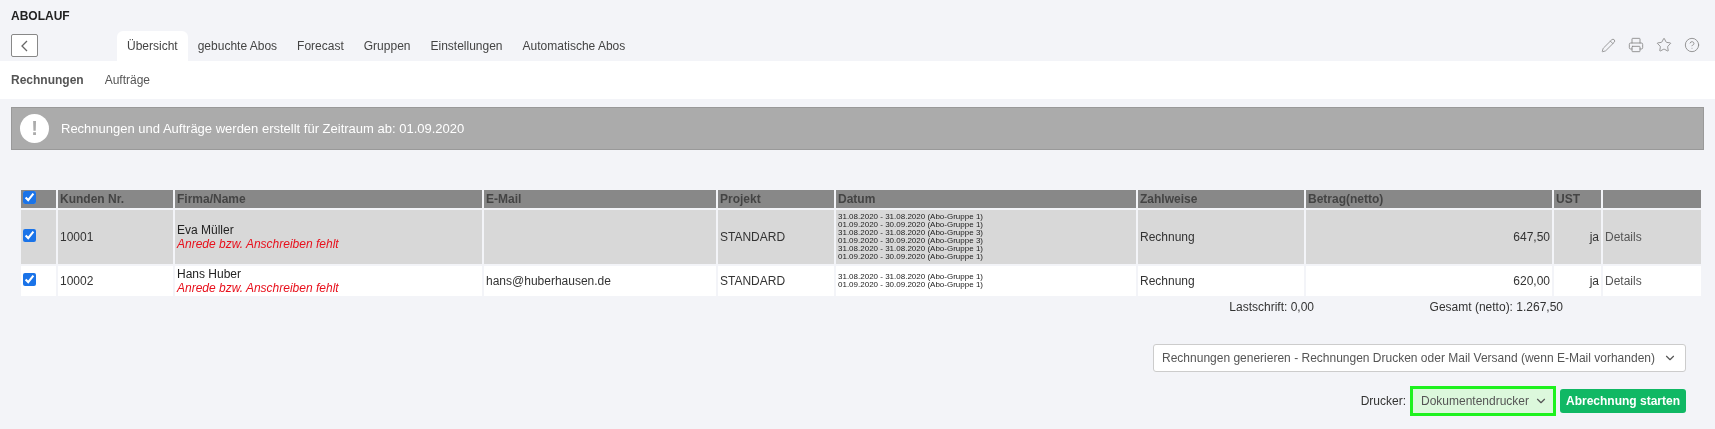 The height and width of the screenshot is (429, 1715). Describe the element at coordinates (47, 80) in the screenshot. I see `sub-tab: Rechnungen` at that location.